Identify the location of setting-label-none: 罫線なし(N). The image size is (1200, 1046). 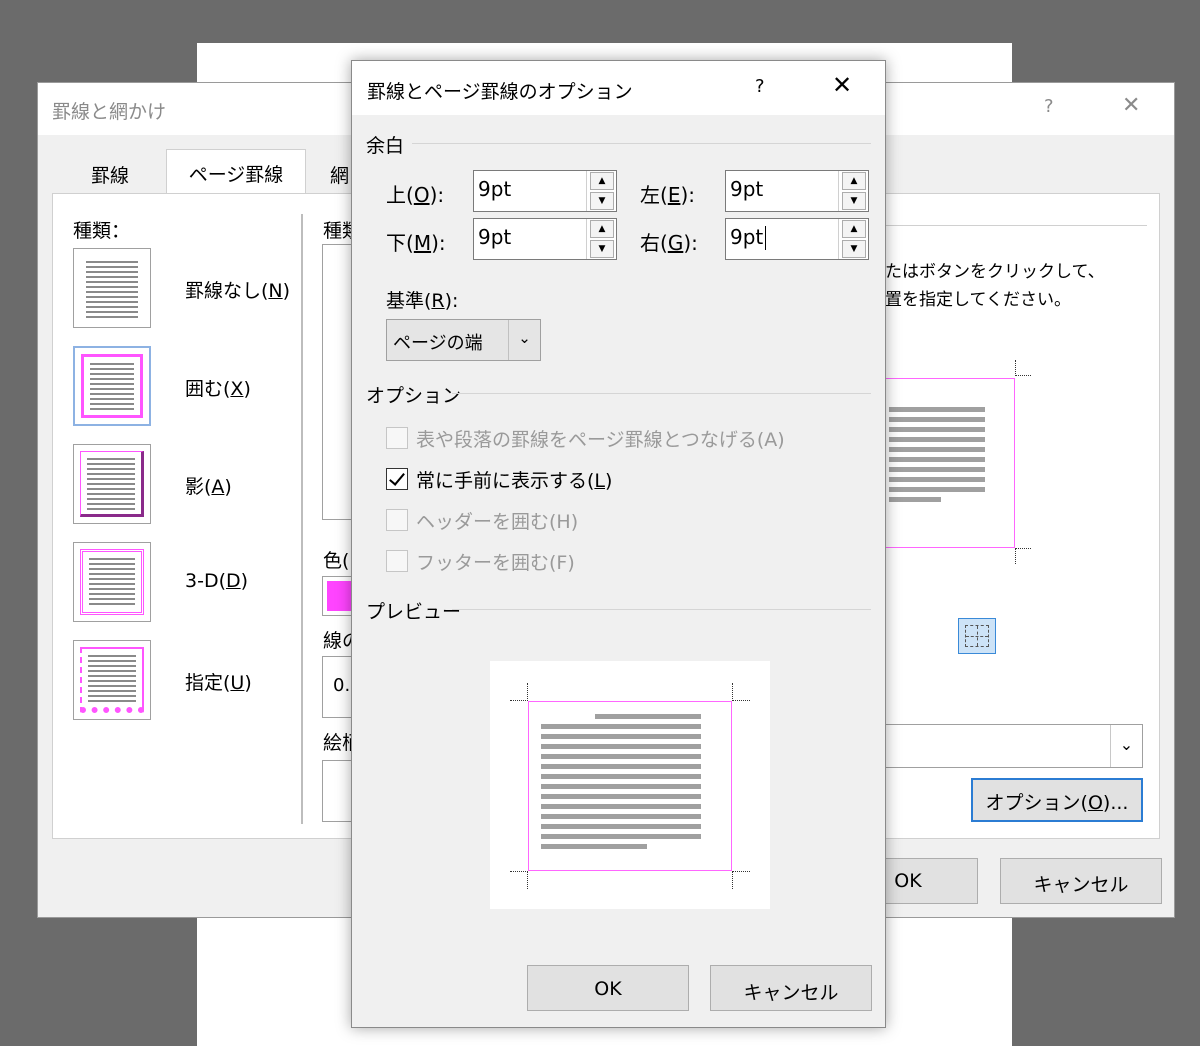
(238, 291).